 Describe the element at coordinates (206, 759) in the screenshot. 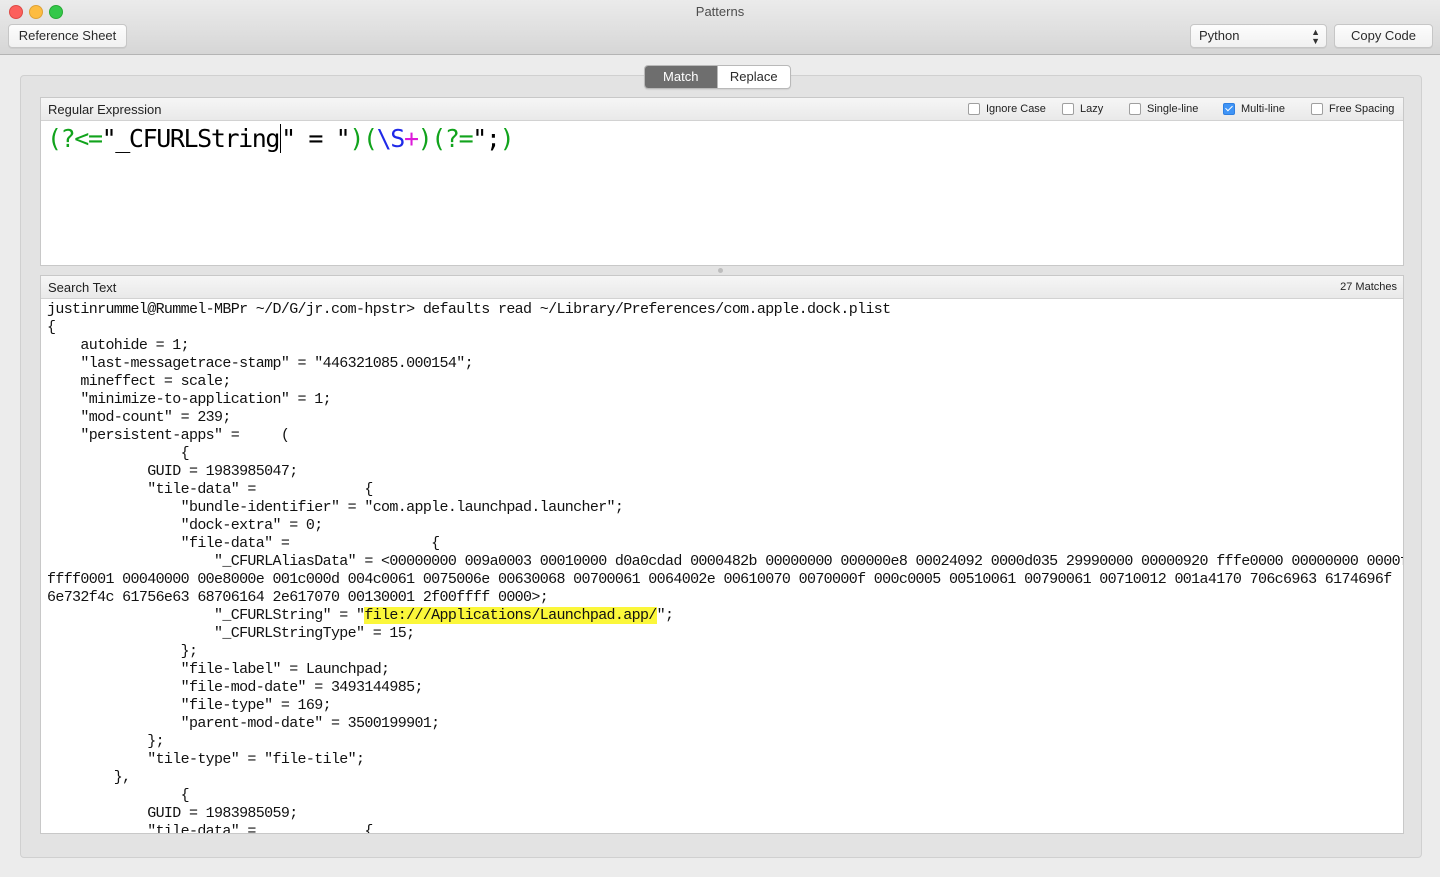

I see `text-line: "tile-type" = "file-tile";` at that location.